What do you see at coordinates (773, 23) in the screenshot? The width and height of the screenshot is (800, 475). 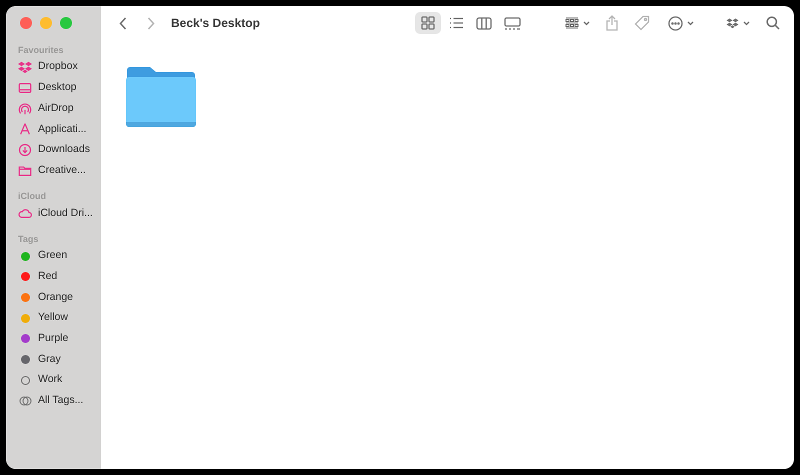 I see `search-icon` at bounding box center [773, 23].